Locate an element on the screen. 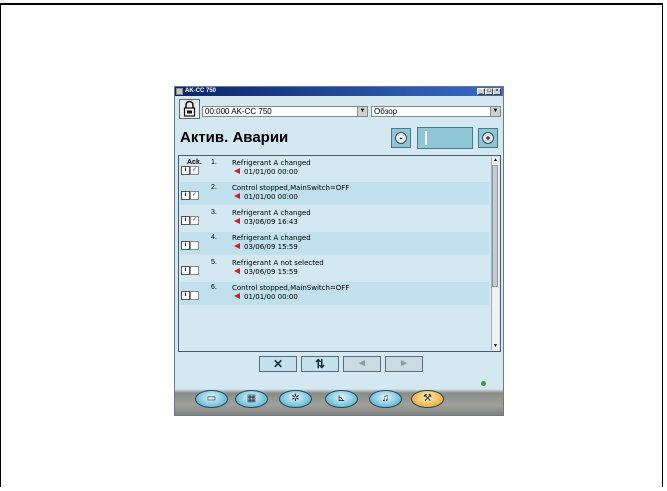 The width and height of the screenshot is (667, 491). nav-grid-button: ▦ is located at coordinates (251, 399).